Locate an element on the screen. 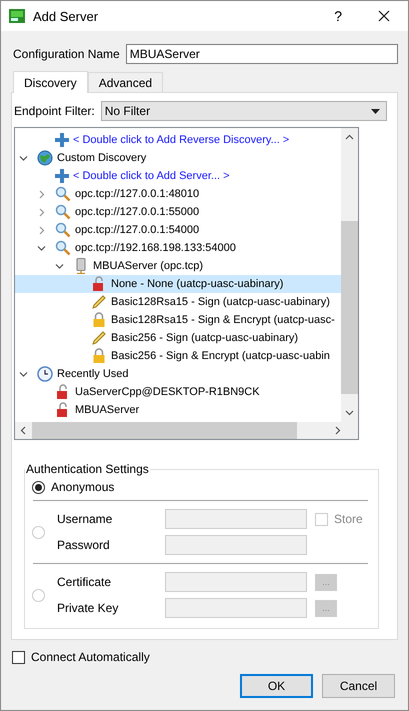  endpoint-filter-dropdown: No Filter is located at coordinates (243, 111).